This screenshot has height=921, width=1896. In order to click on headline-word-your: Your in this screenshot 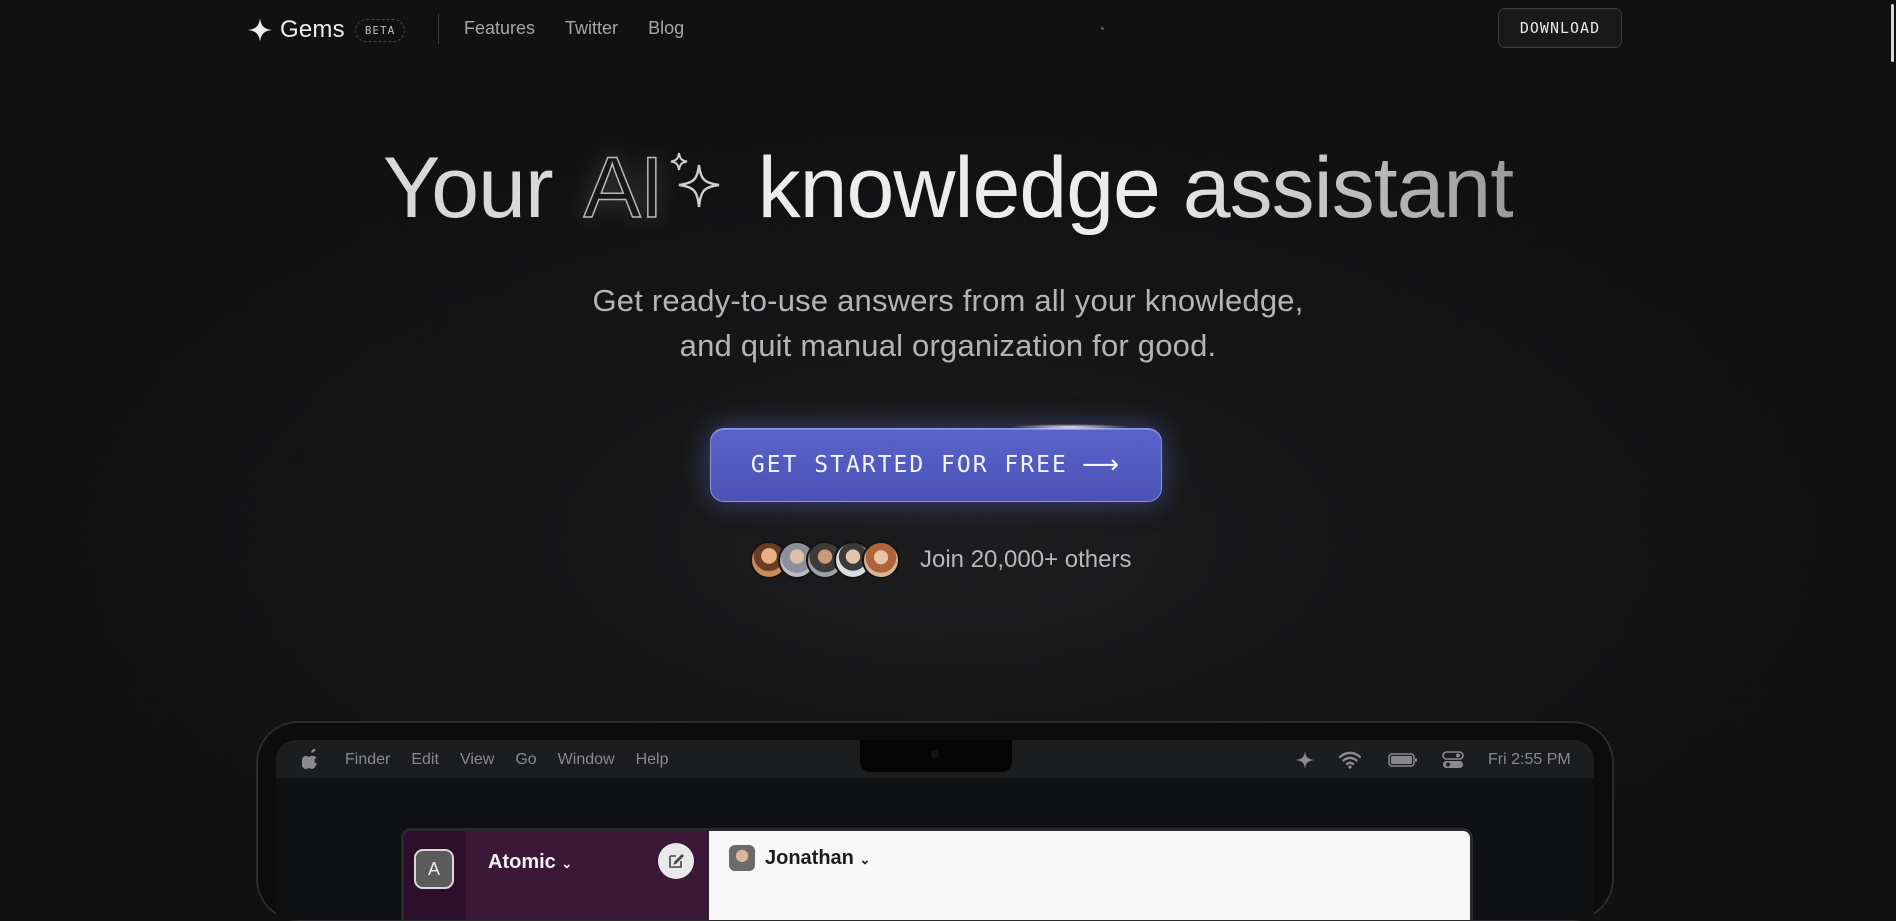, I will do `click(468, 188)`.